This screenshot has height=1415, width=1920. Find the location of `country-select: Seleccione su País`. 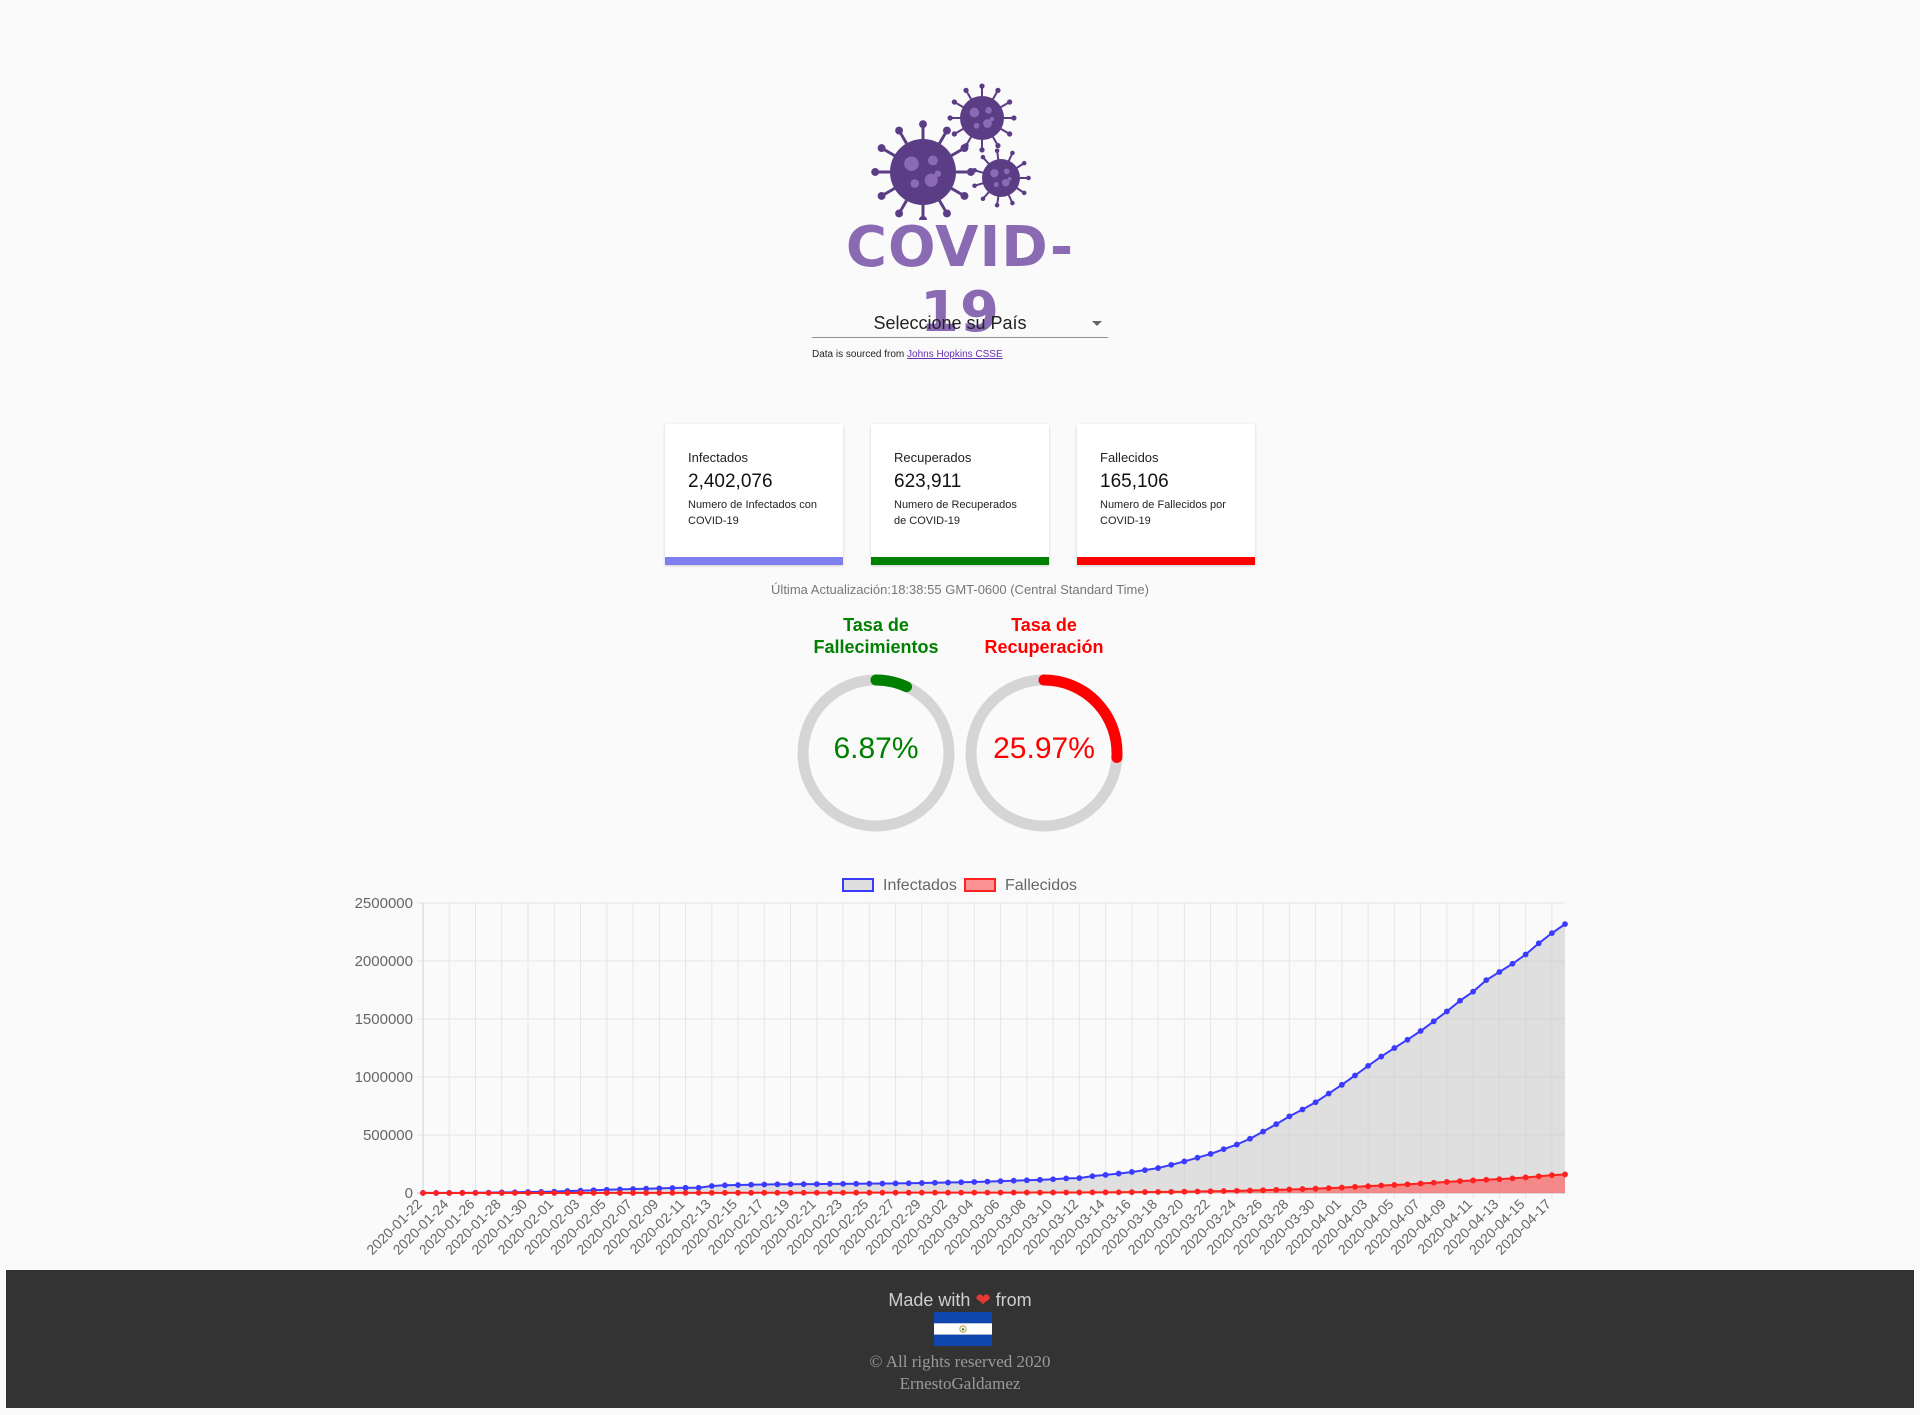

country-select: Seleccione su País is located at coordinates (960, 321).